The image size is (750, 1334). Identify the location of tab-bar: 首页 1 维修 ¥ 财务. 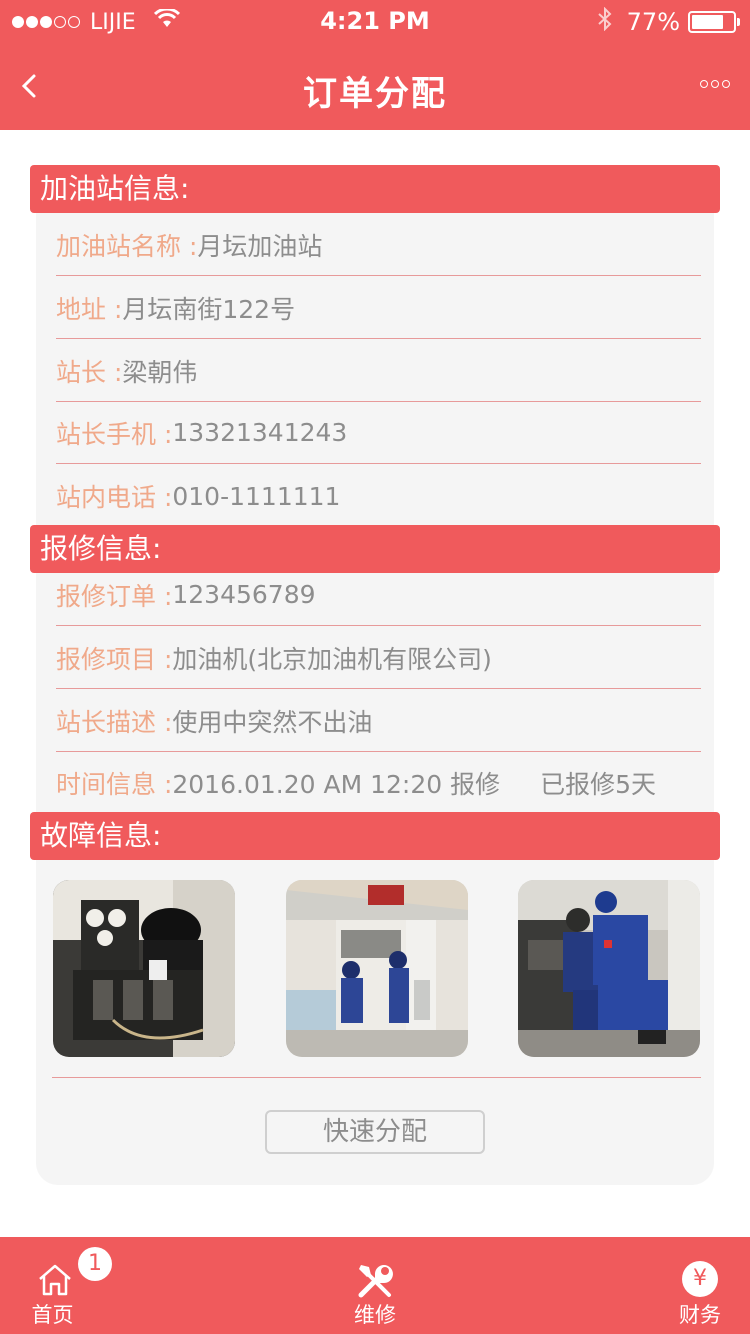
(375, 1285).